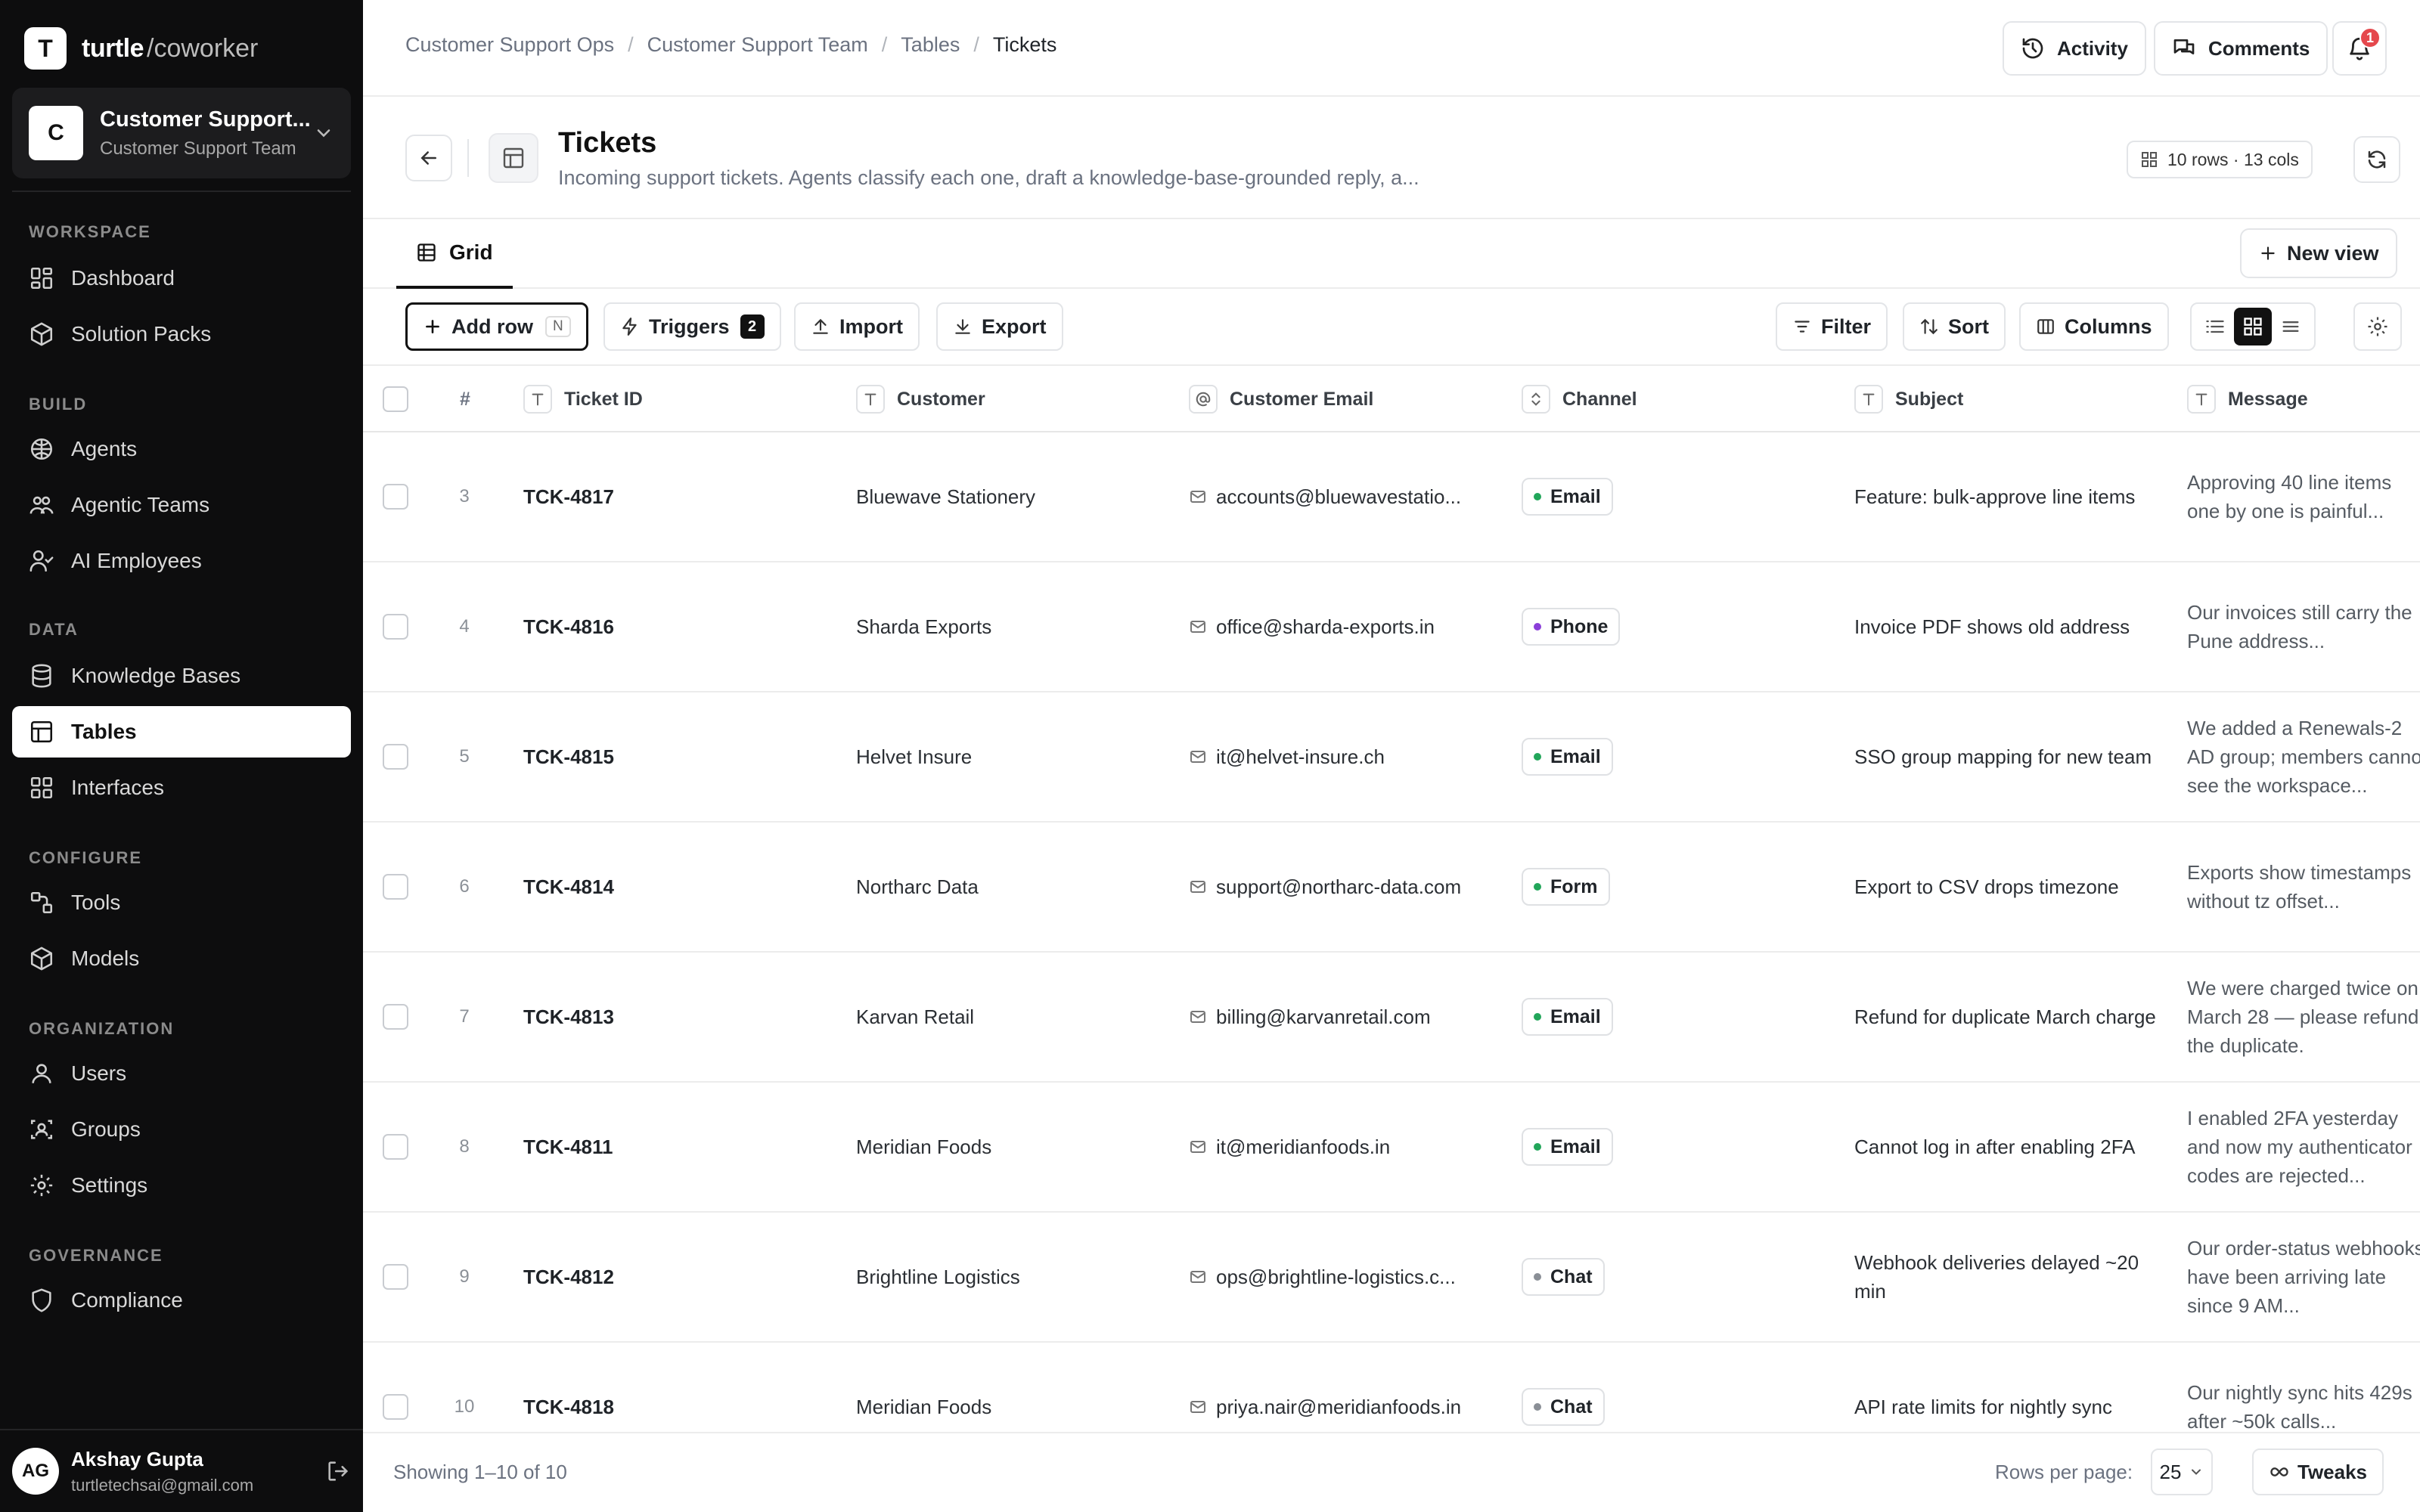 Image resolution: width=2420 pixels, height=1512 pixels. I want to click on ticket-id-cell: TCK-4812, so click(568, 1277).